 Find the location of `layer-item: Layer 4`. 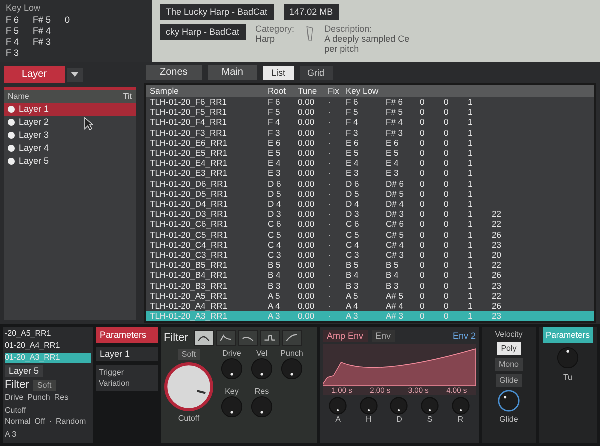

layer-item: Layer 4 is located at coordinates (70, 148).